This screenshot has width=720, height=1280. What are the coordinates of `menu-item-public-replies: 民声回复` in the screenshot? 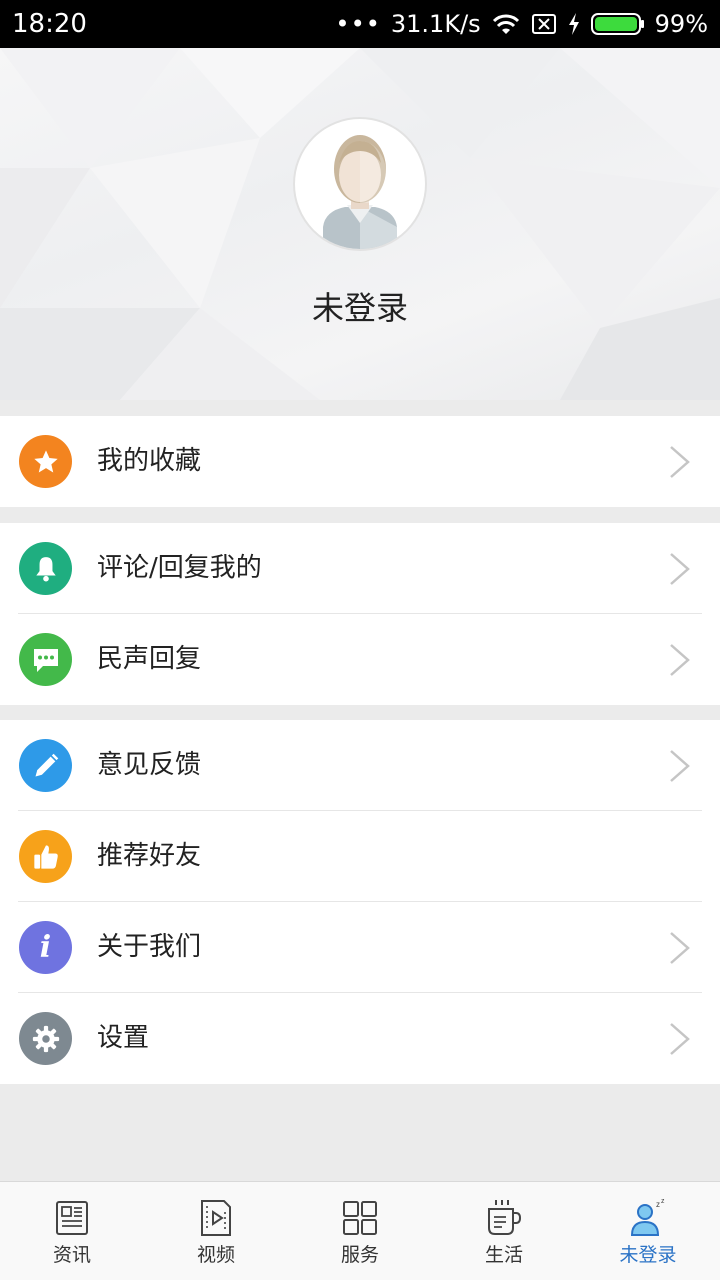 It's located at (360, 659).